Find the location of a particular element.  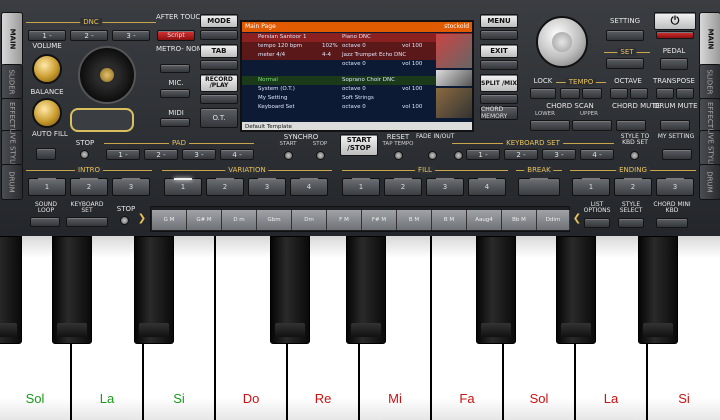

chord-key-6: F M is located at coordinates (344, 220).